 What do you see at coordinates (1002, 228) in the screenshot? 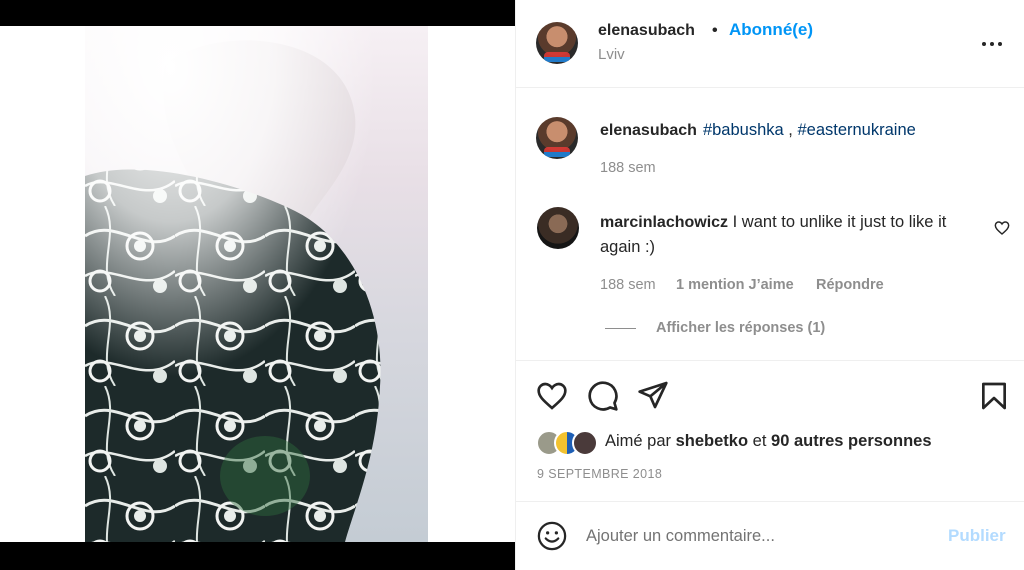
I see `comment-like-icon` at bounding box center [1002, 228].